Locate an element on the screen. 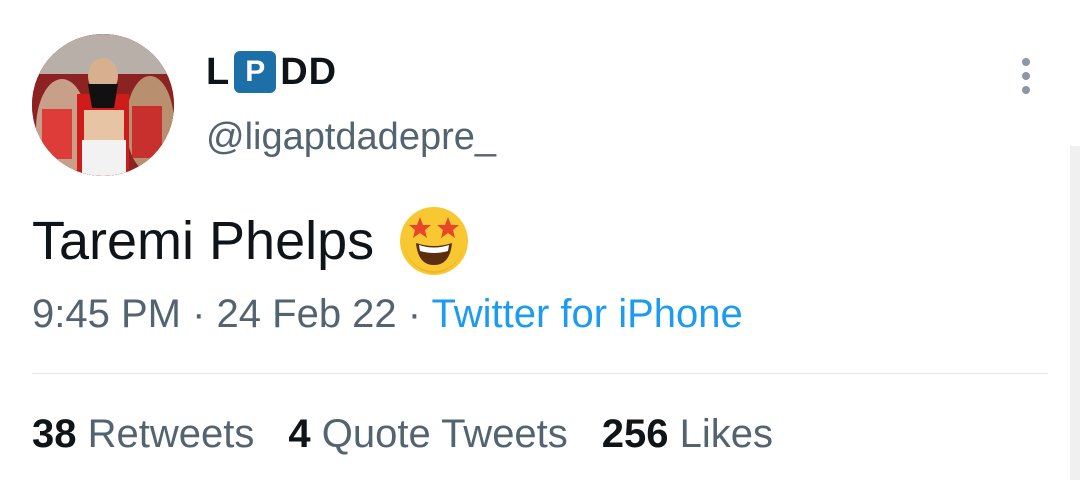 This screenshot has width=1080, height=480. tweet-body: Taremi Phelps is located at coordinates (252, 241).